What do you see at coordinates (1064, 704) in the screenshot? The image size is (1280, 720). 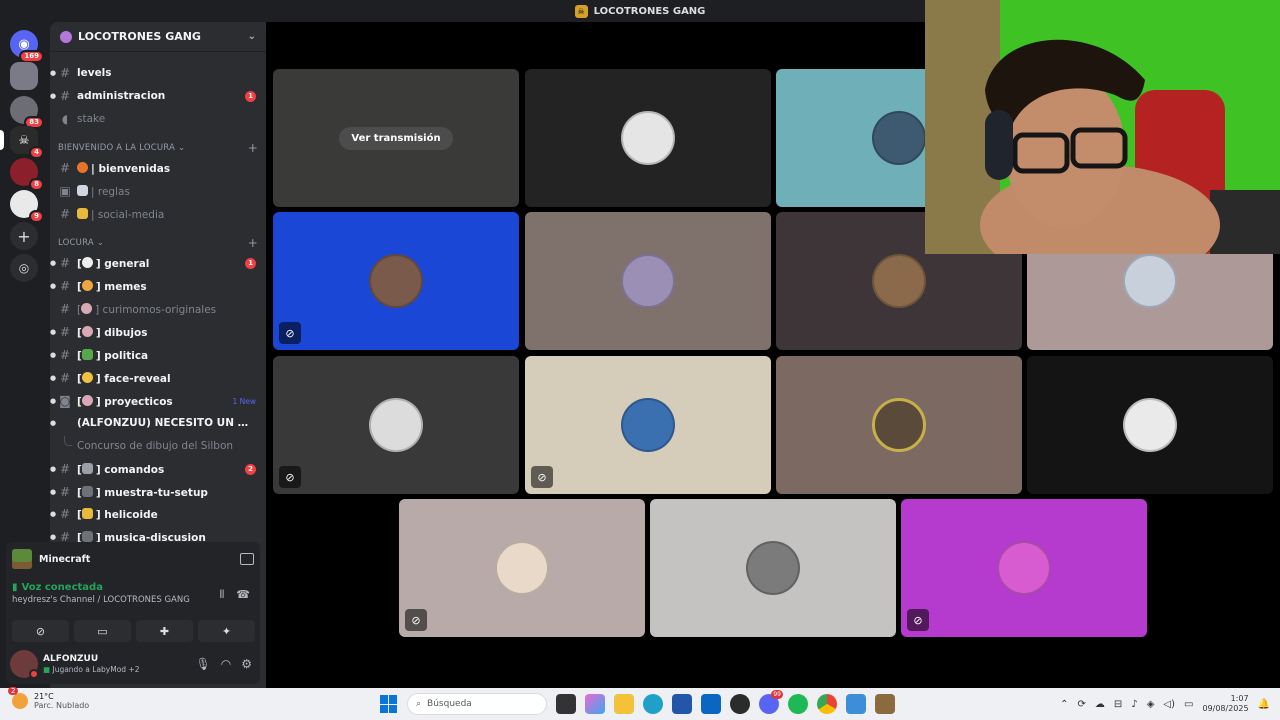 I see `chevron-up-icon: ⌃` at bounding box center [1064, 704].